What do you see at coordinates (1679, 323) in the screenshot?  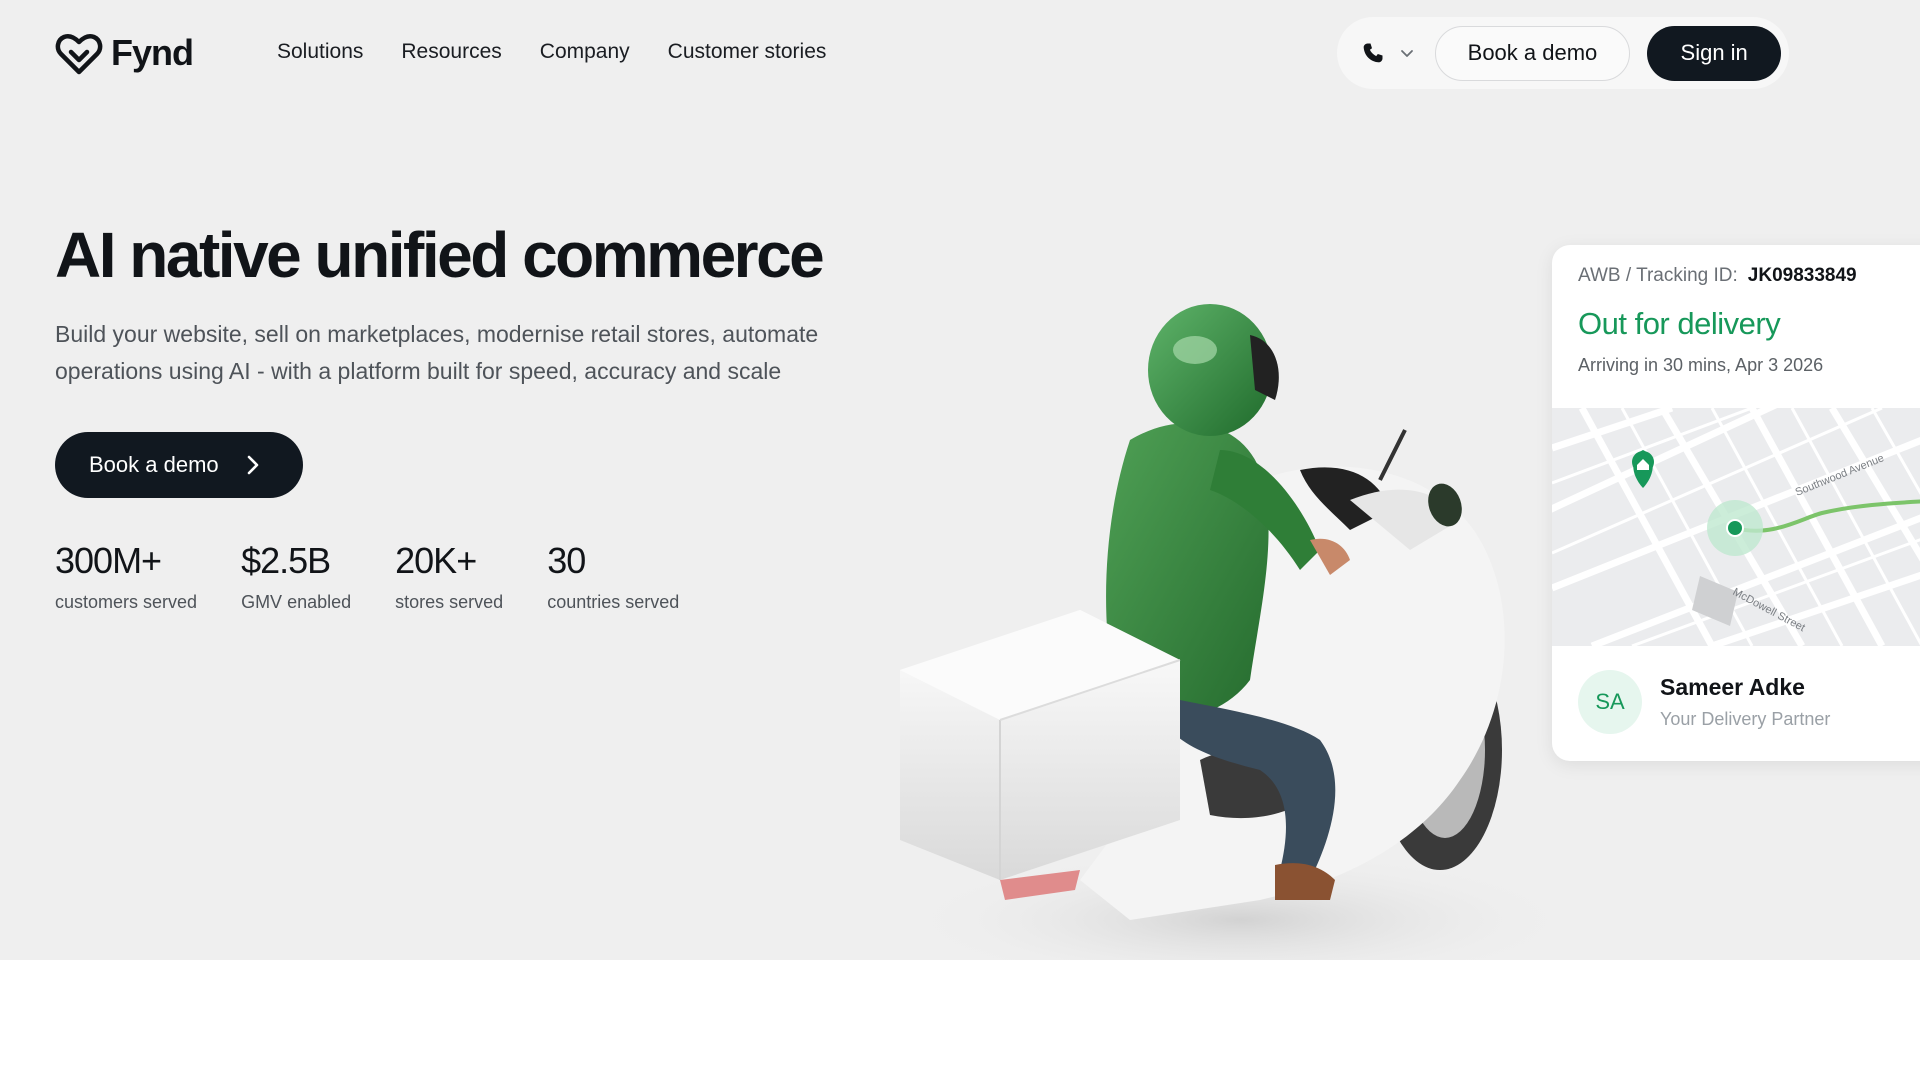 I see `delivery-status: Out for delivery` at bounding box center [1679, 323].